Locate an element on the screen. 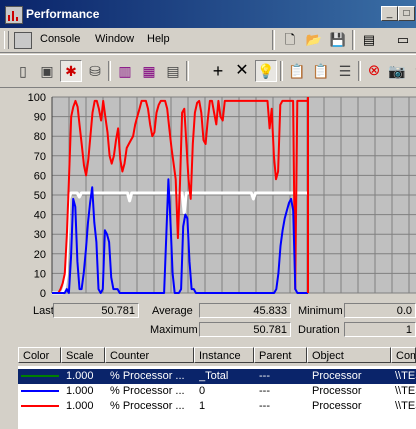 The width and height of the screenshot is (416, 429). properties-icon: ☰ is located at coordinates (345, 71).